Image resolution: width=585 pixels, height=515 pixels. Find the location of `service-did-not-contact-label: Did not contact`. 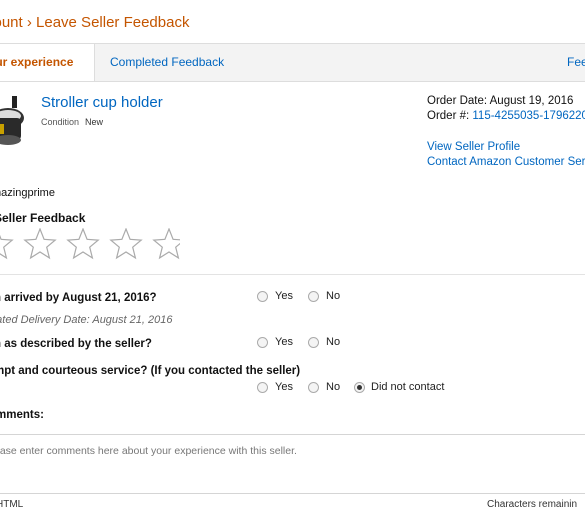

service-did-not-contact-label: Did not contact is located at coordinates (408, 387).